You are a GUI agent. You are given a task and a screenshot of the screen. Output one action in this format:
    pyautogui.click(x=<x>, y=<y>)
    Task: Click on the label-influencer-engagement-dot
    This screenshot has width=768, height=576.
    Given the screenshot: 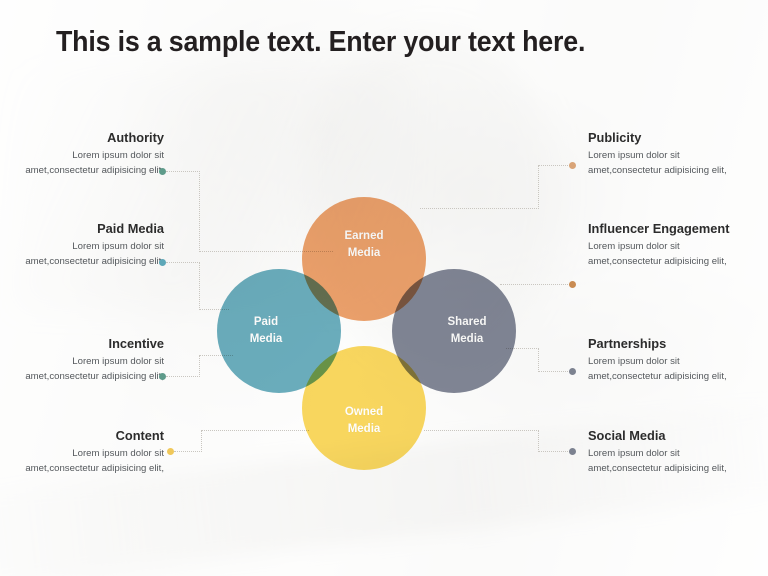 What is the action you would take?
    pyautogui.click(x=572, y=284)
    